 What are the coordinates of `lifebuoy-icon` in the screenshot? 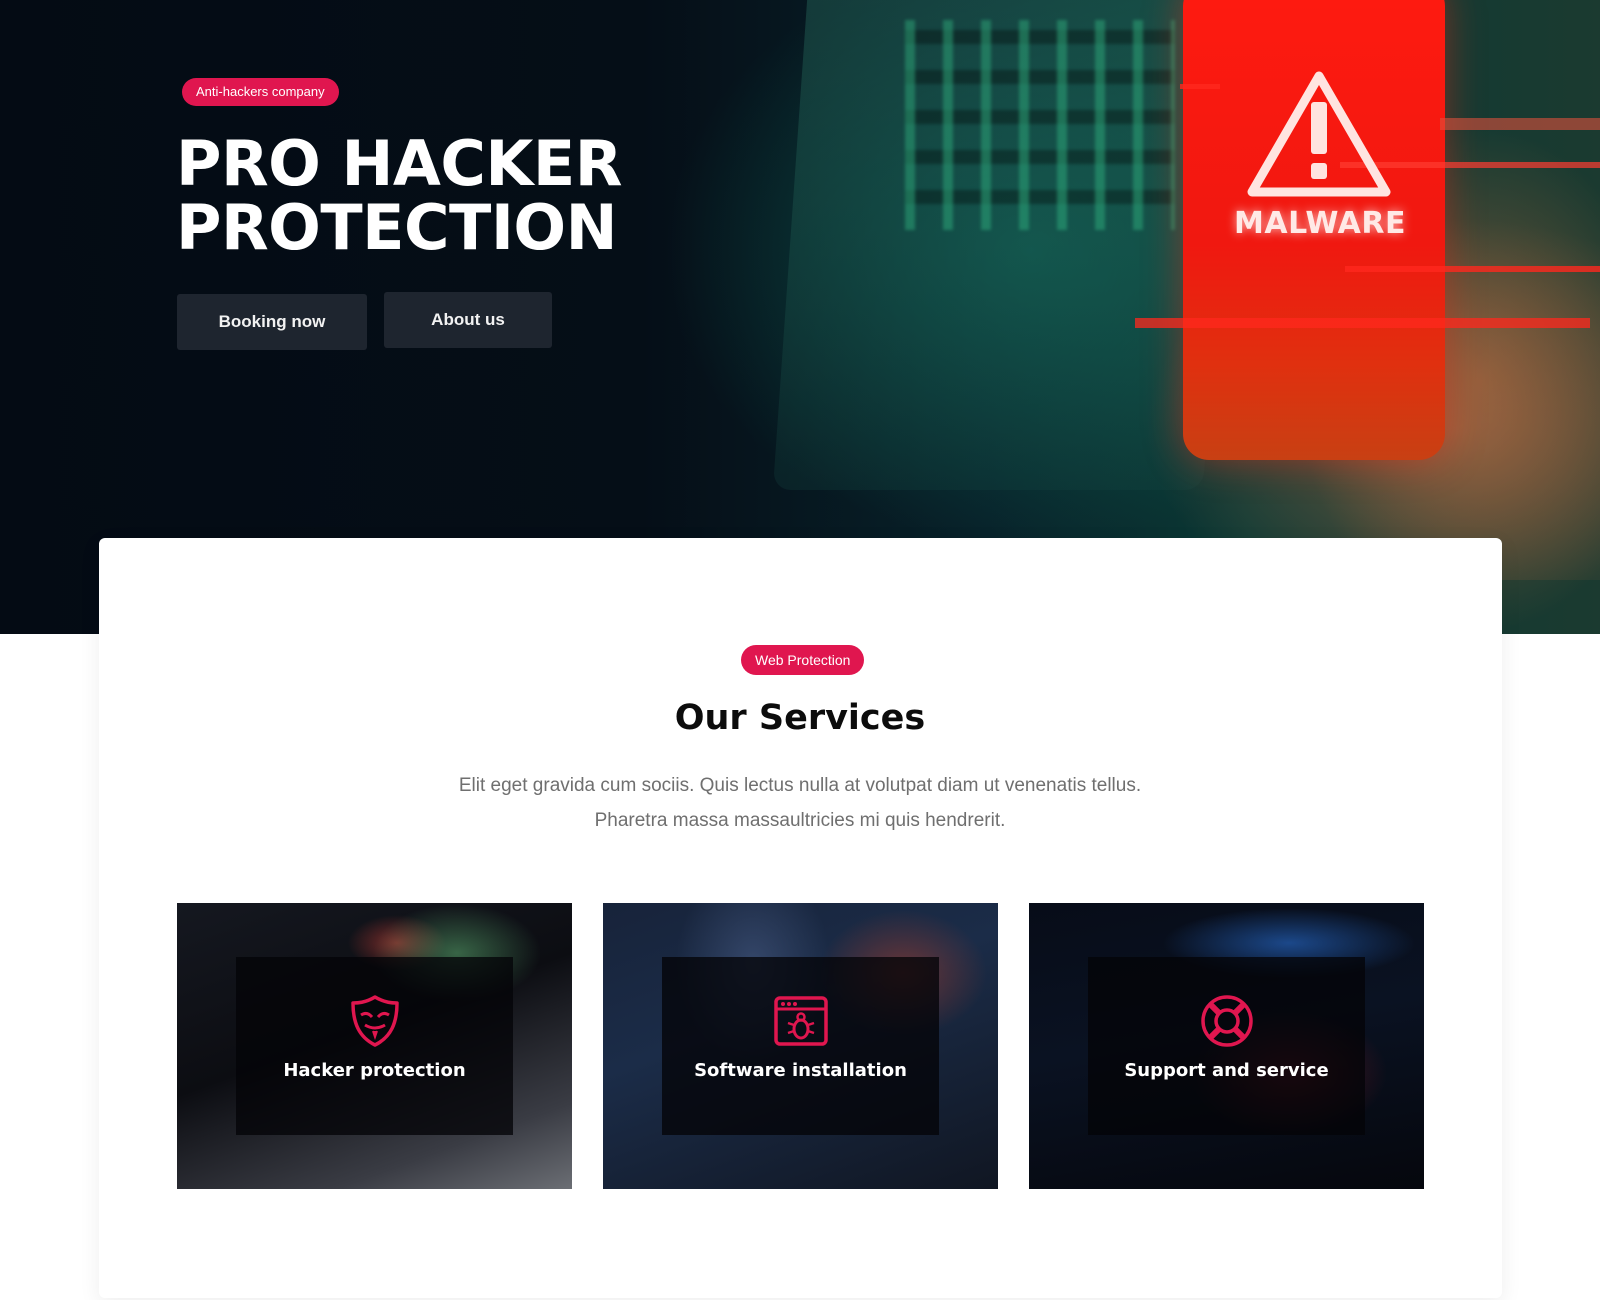 It's located at (1227, 1021).